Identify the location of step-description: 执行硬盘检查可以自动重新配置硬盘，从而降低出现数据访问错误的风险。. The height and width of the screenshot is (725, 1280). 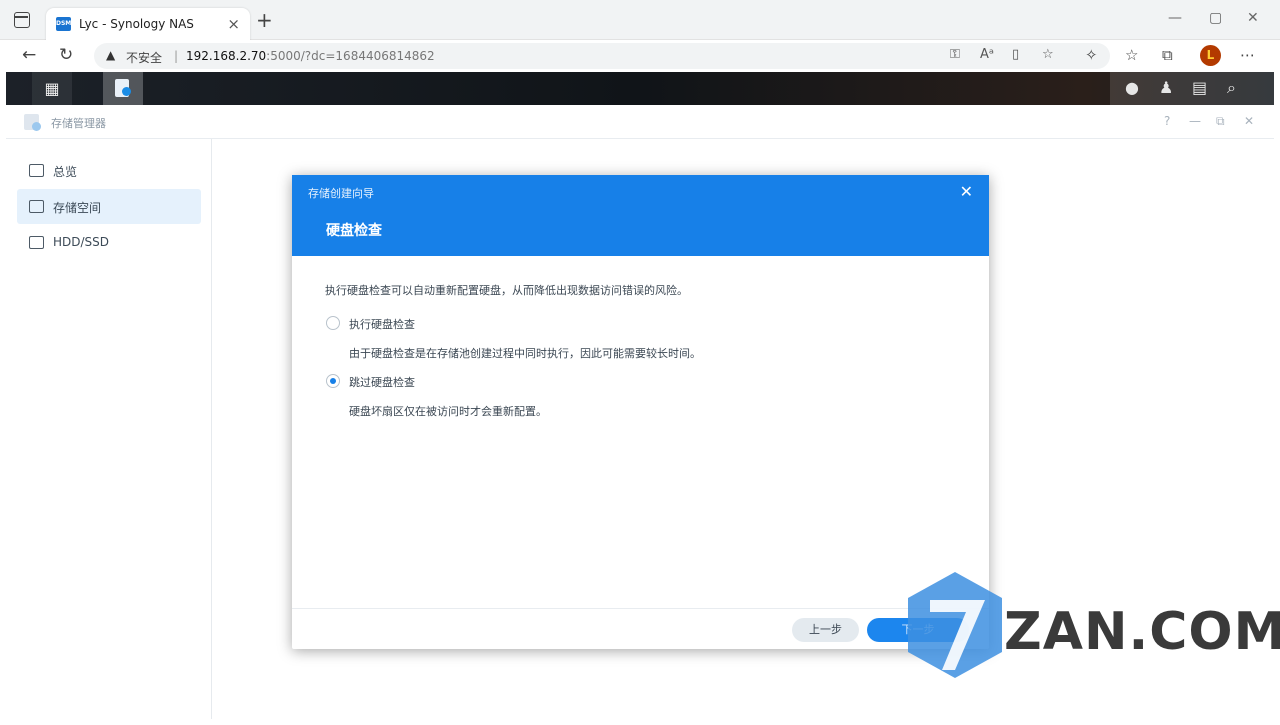
(506, 290).